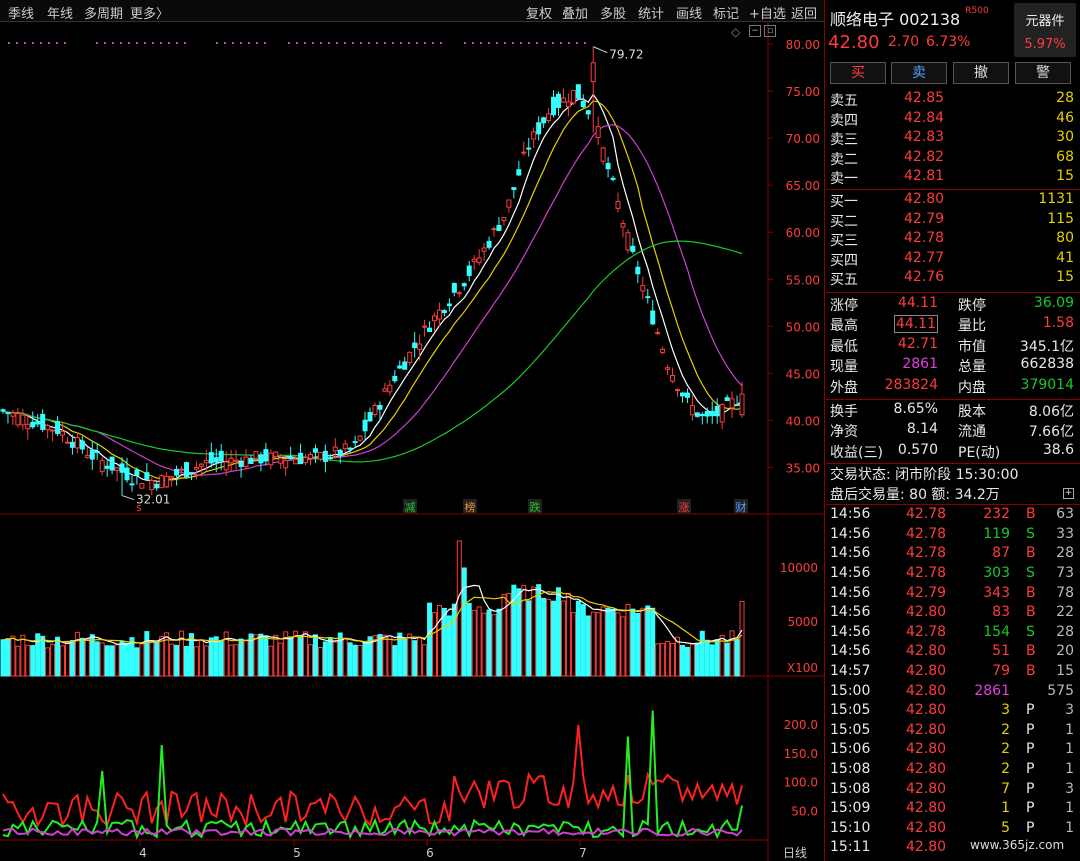 The height and width of the screenshot is (861, 1080). What do you see at coordinates (917, 343) in the screenshot?
I see `stat-value: 42.71` at bounding box center [917, 343].